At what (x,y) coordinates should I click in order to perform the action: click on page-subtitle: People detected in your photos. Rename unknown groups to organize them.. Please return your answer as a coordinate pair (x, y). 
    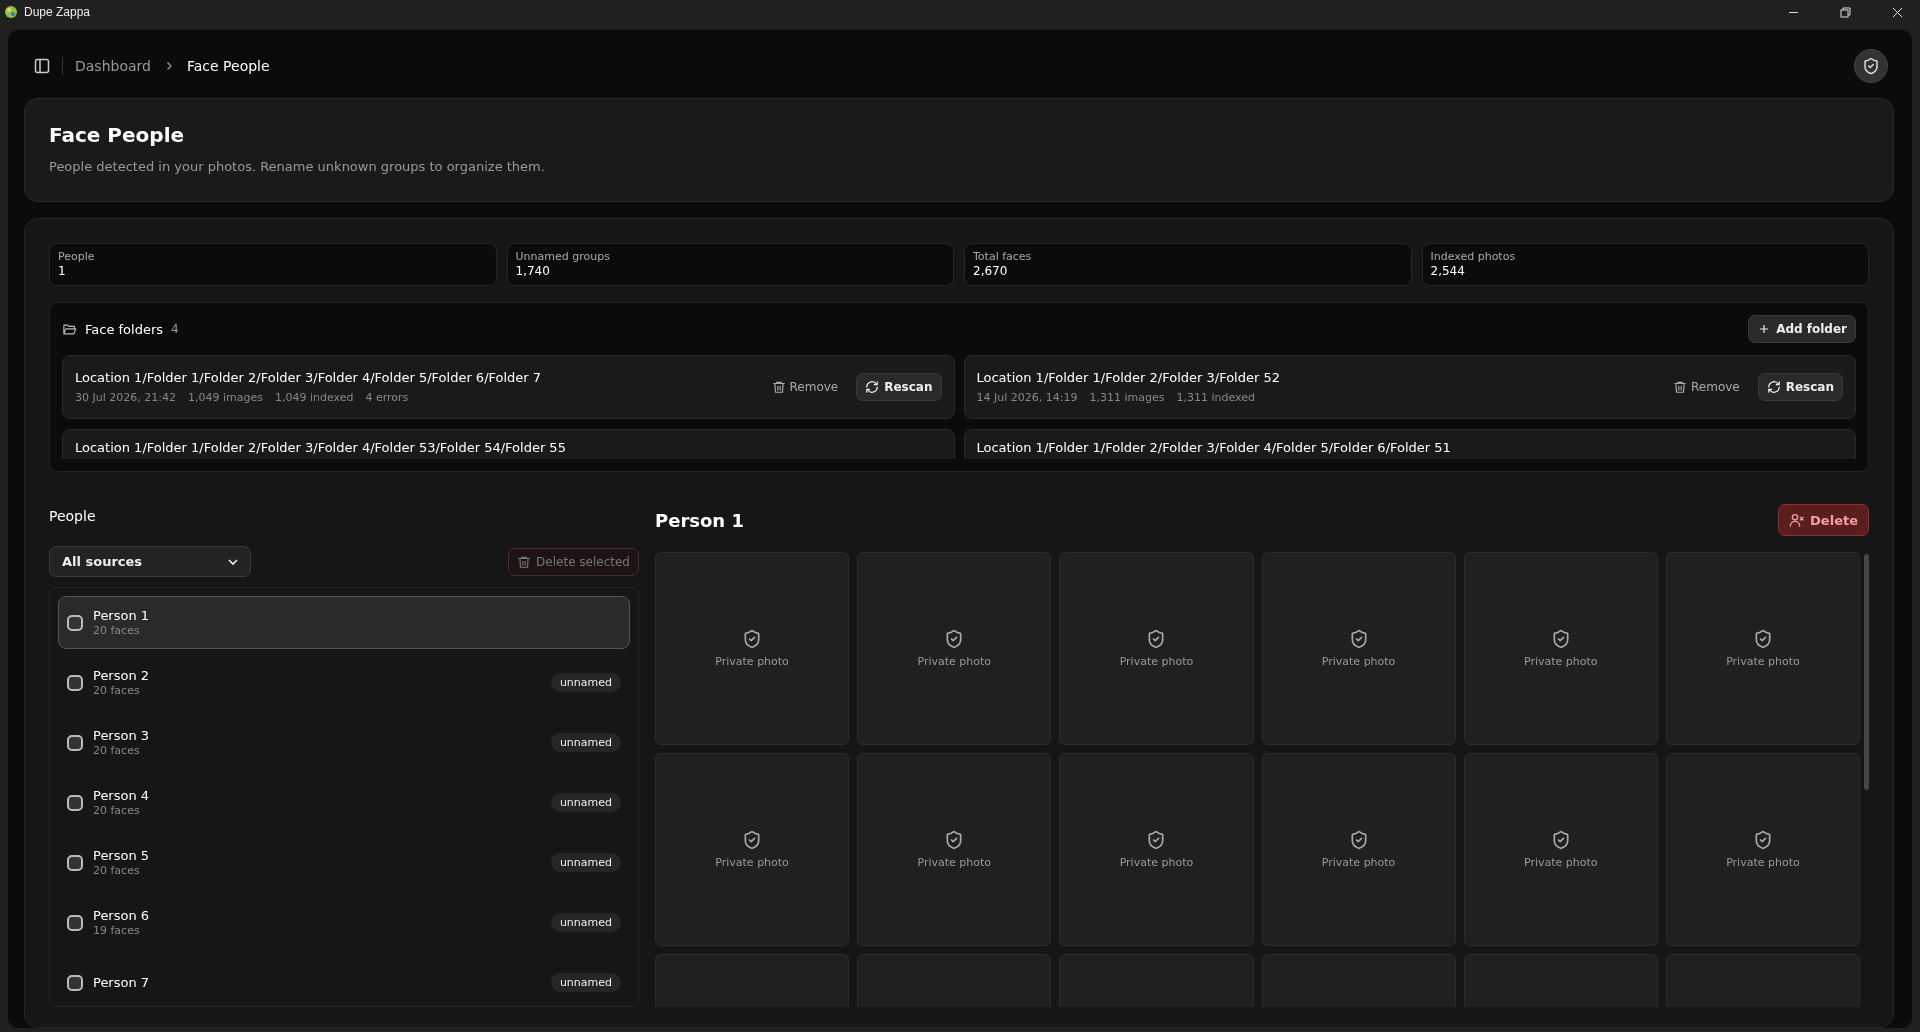
    Looking at the image, I should click on (297, 166).